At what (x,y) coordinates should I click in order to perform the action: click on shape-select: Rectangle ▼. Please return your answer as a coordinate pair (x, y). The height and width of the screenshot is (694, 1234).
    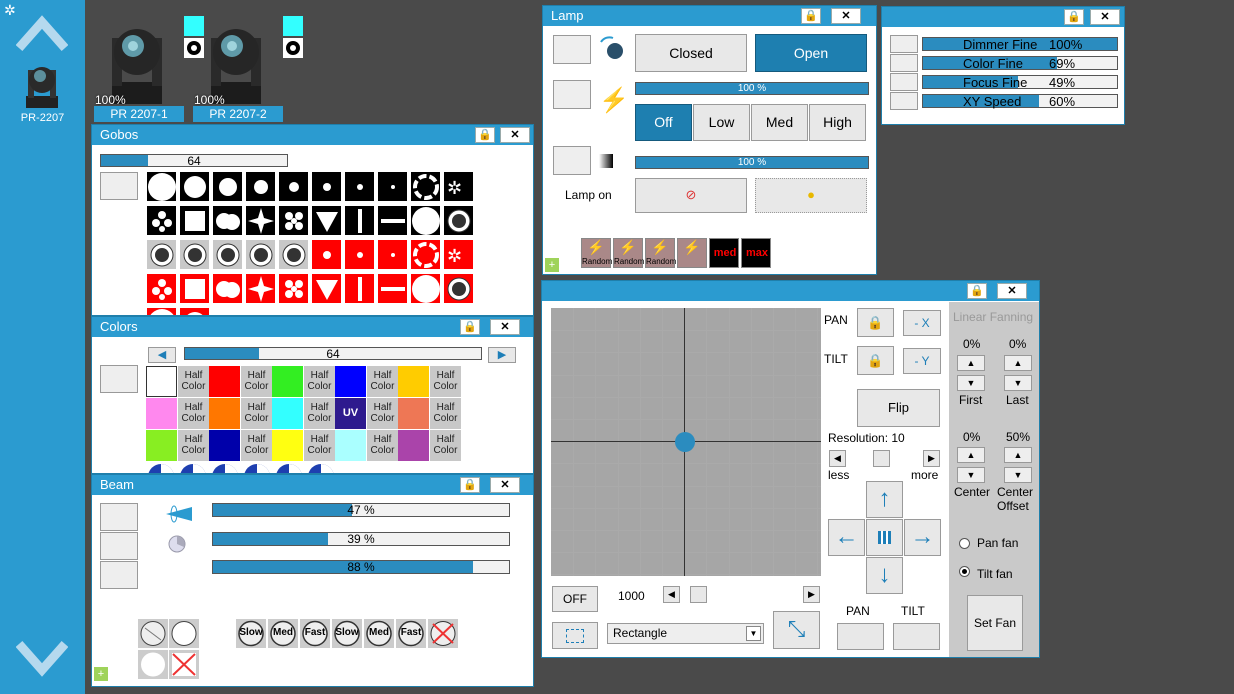
    Looking at the image, I should click on (685, 633).